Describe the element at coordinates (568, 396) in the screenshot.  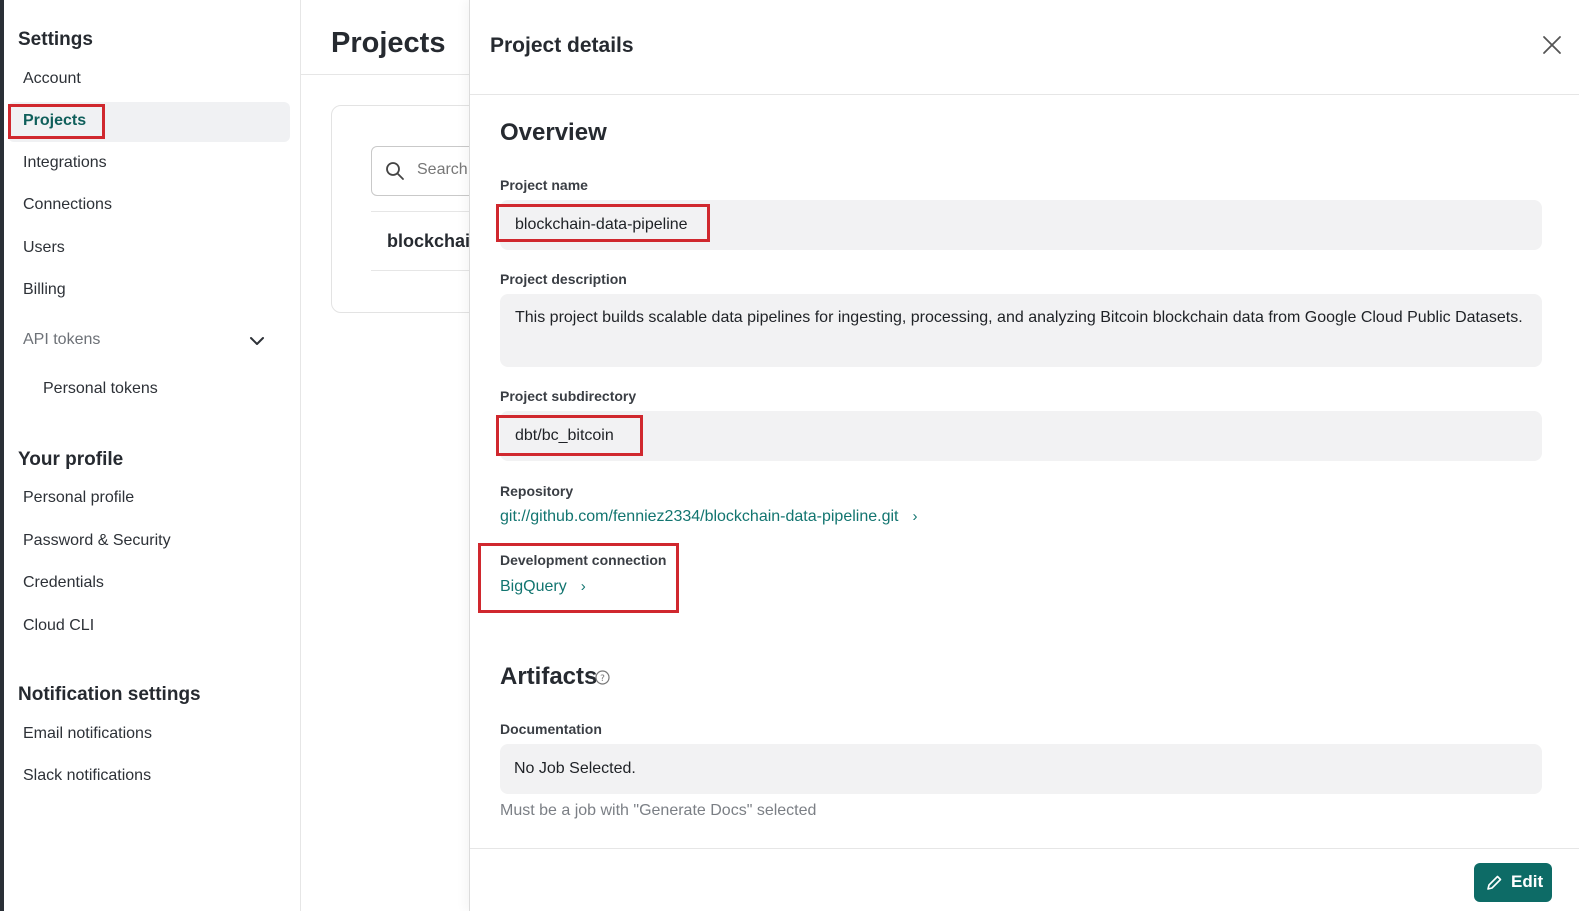
I see `project-subdirectory-label: Project subdirectory` at that location.